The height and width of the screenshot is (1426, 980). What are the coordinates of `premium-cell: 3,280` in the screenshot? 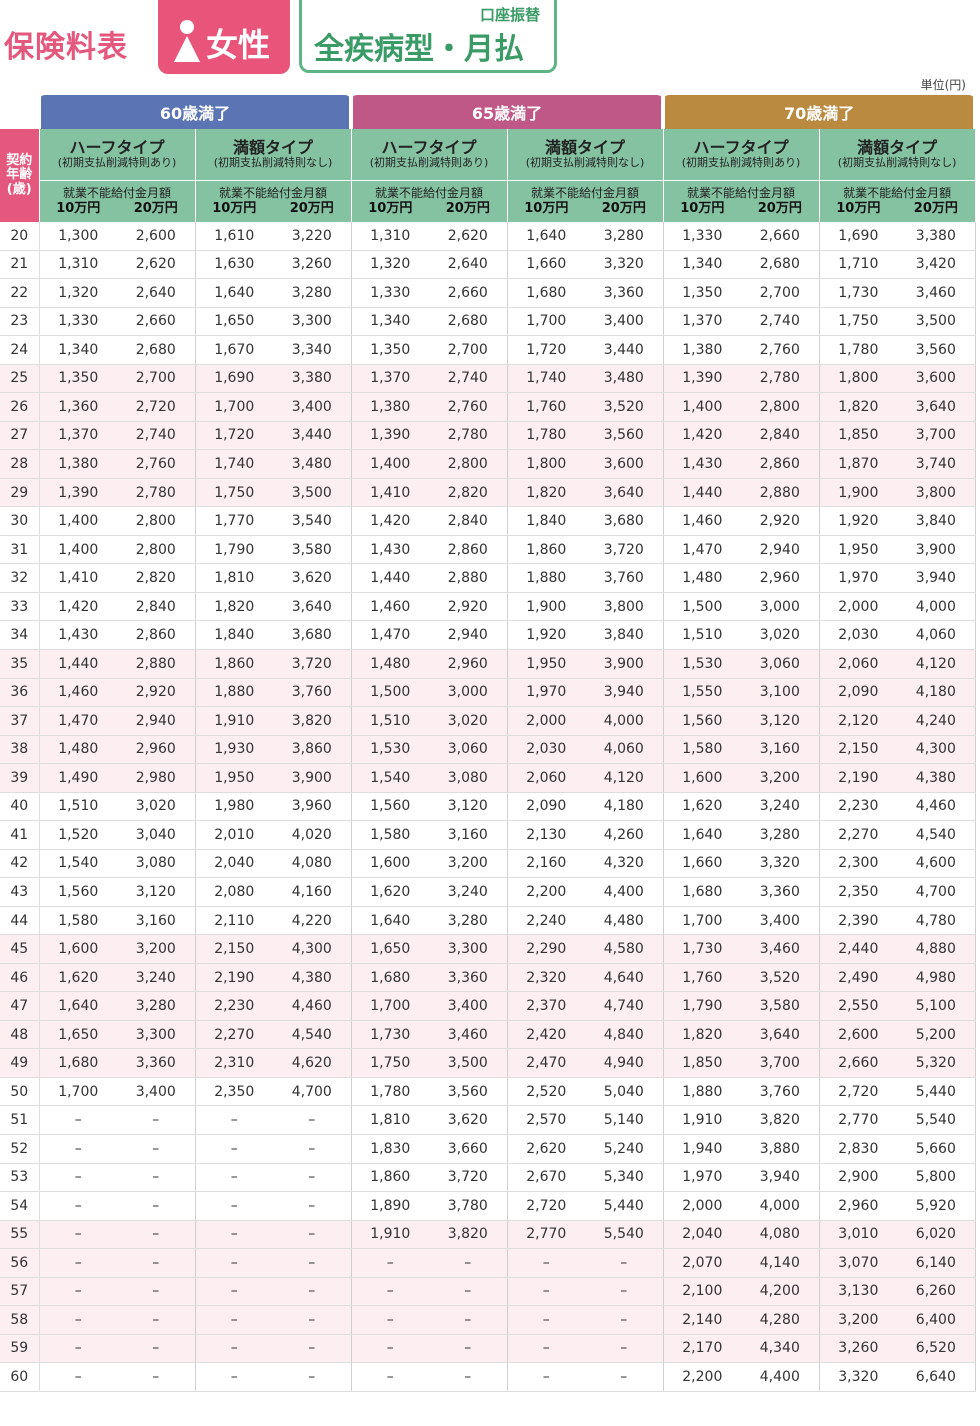 It's located at (468, 921).